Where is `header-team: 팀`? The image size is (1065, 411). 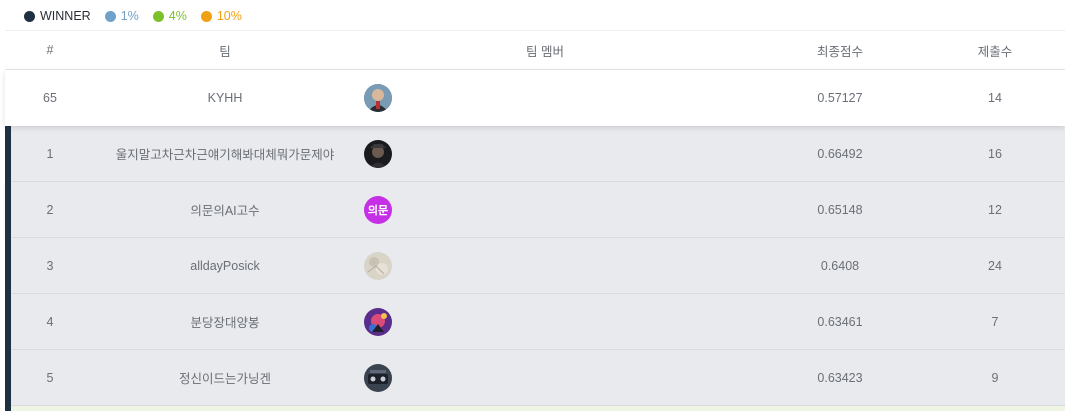 header-team: 팀 is located at coordinates (225, 51).